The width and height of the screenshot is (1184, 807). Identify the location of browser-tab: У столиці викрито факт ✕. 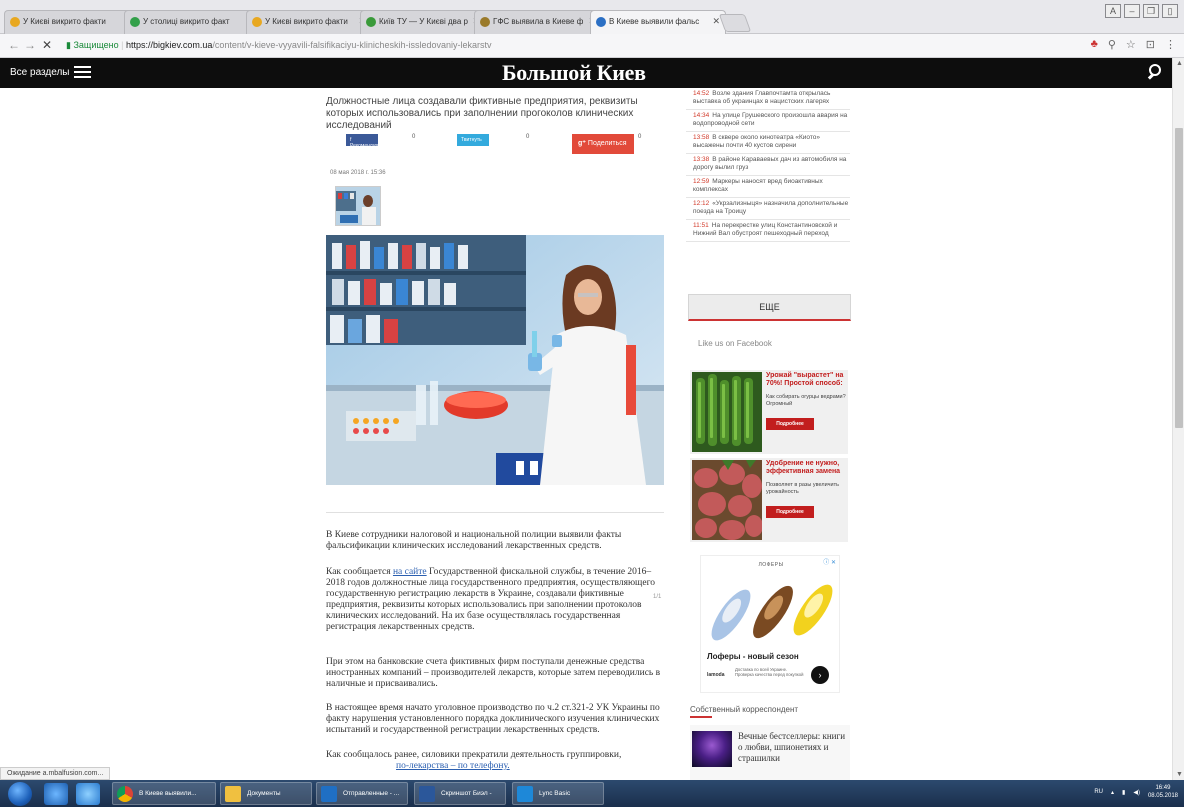
(192, 22).